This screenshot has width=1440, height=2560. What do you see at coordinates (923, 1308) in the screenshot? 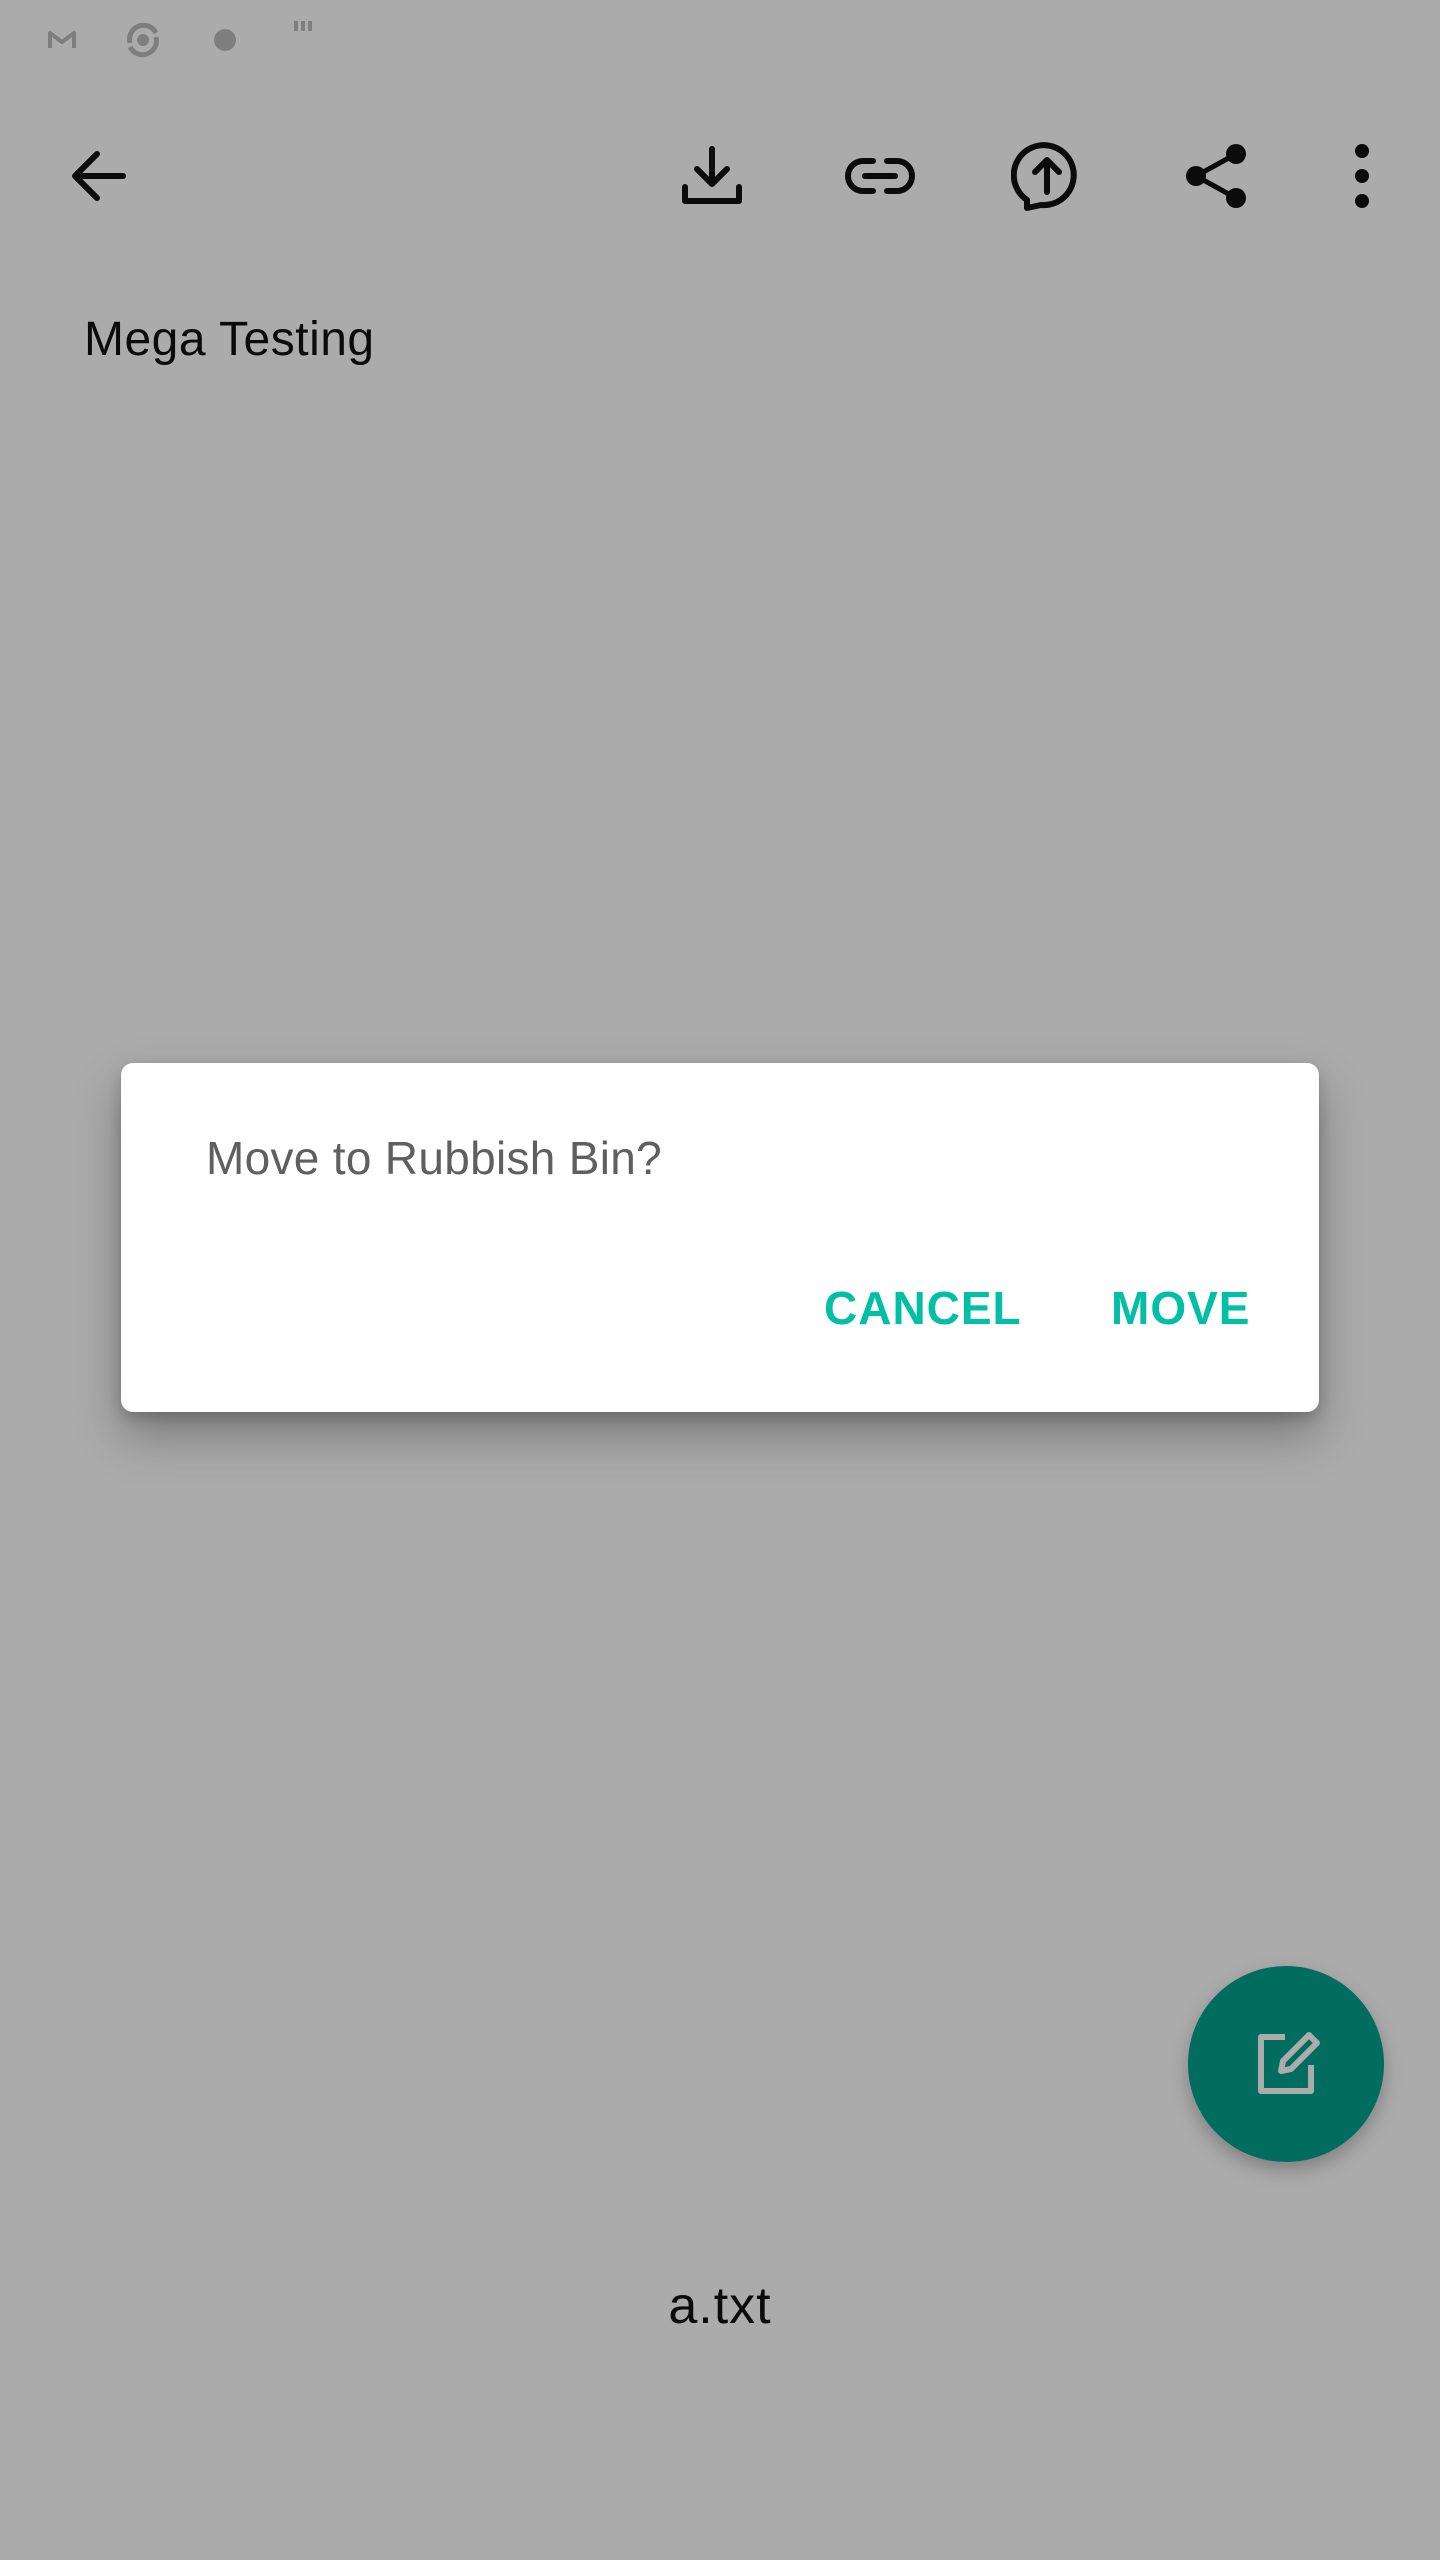
I see `cancel-button: CANCEL` at bounding box center [923, 1308].